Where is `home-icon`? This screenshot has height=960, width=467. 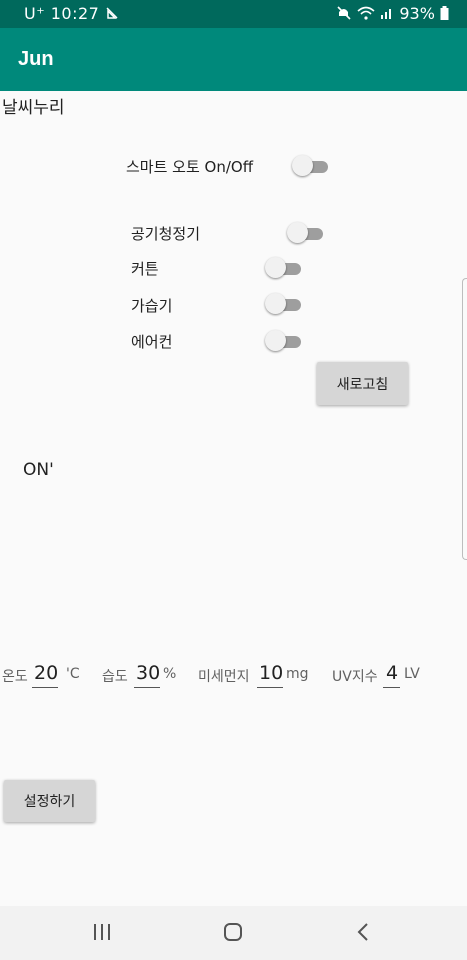 home-icon is located at coordinates (233, 932).